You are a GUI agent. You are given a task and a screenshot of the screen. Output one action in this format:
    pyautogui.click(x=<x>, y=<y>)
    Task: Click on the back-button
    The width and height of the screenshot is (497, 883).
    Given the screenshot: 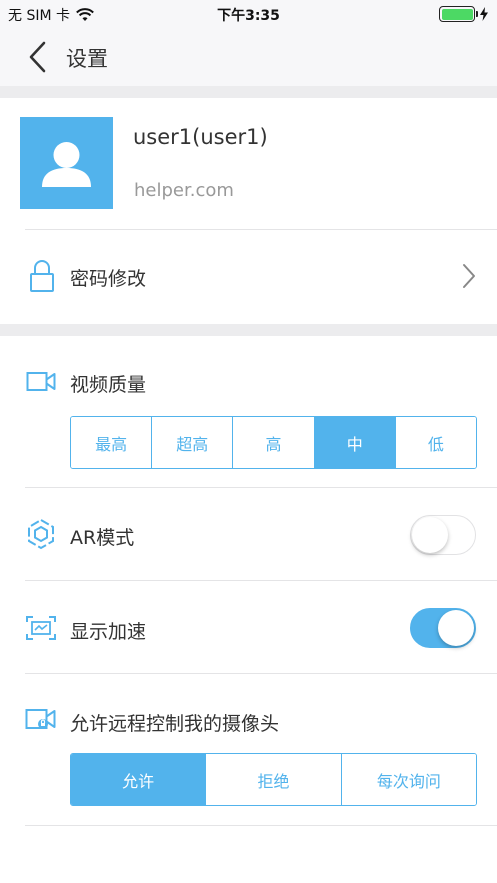 What is the action you would take?
    pyautogui.click(x=39, y=57)
    